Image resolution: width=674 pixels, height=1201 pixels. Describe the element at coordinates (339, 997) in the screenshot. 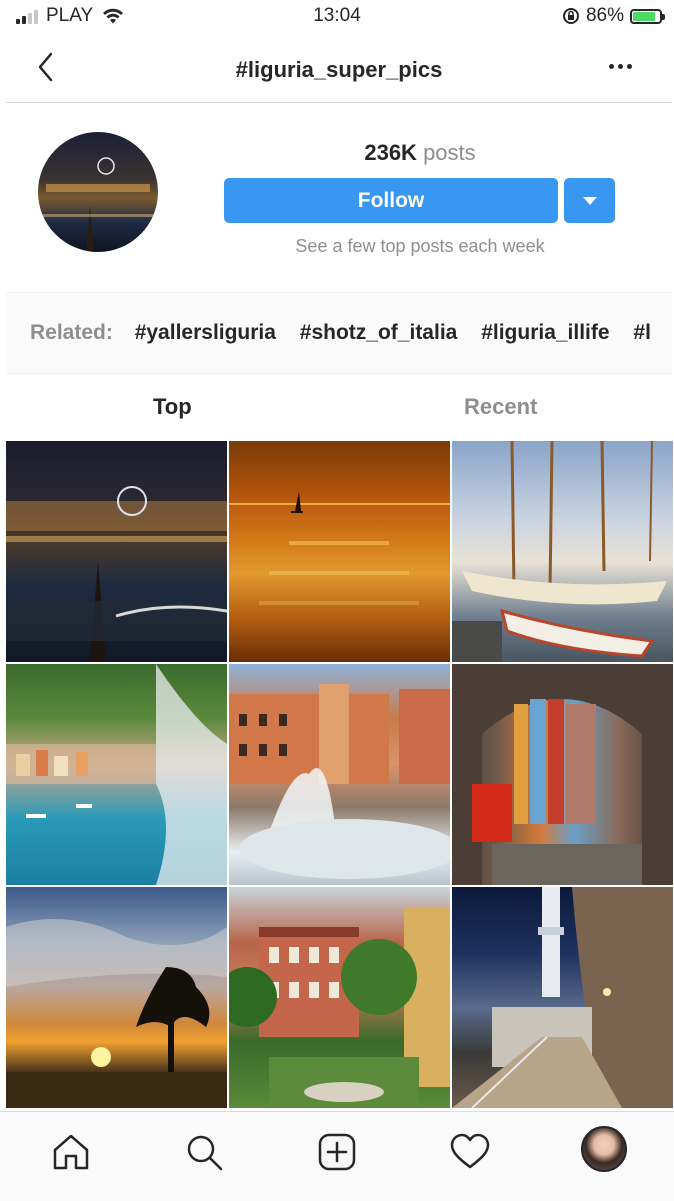

I see `photo-tile-palazzo-garden` at that location.